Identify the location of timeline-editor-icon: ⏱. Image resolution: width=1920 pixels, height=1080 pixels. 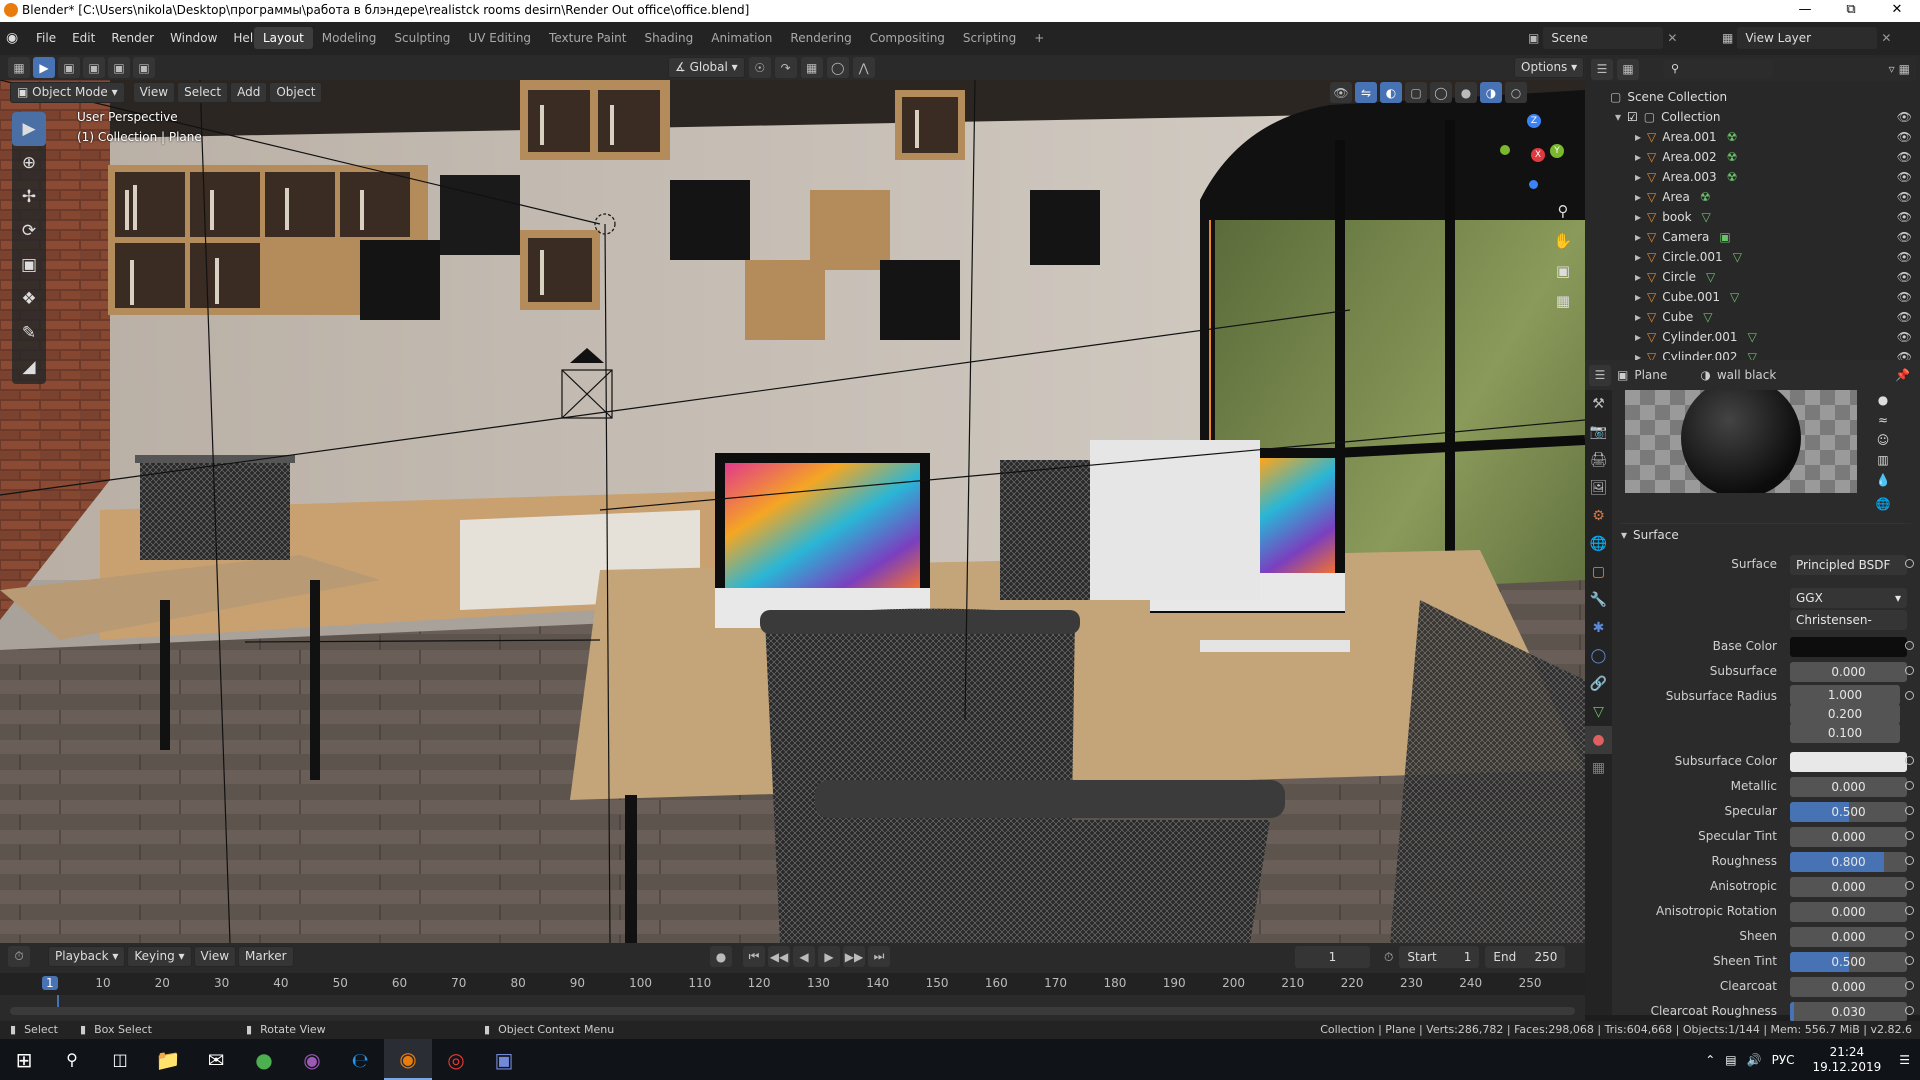
(19, 956).